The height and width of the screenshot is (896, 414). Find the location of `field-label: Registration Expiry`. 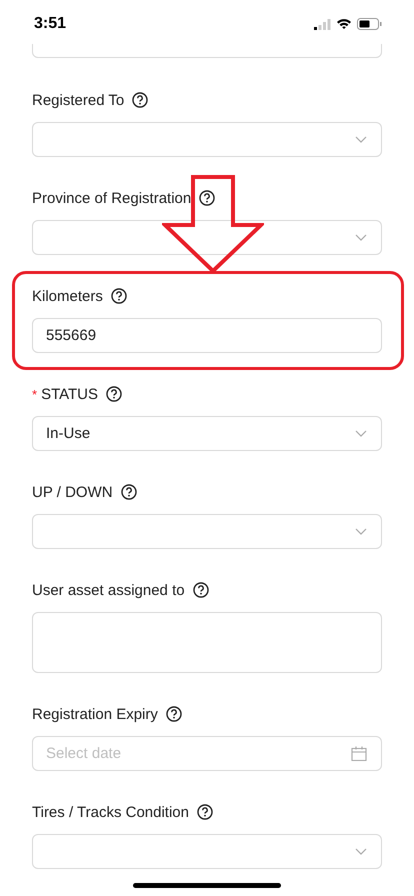

field-label: Registration Expiry is located at coordinates (95, 714).